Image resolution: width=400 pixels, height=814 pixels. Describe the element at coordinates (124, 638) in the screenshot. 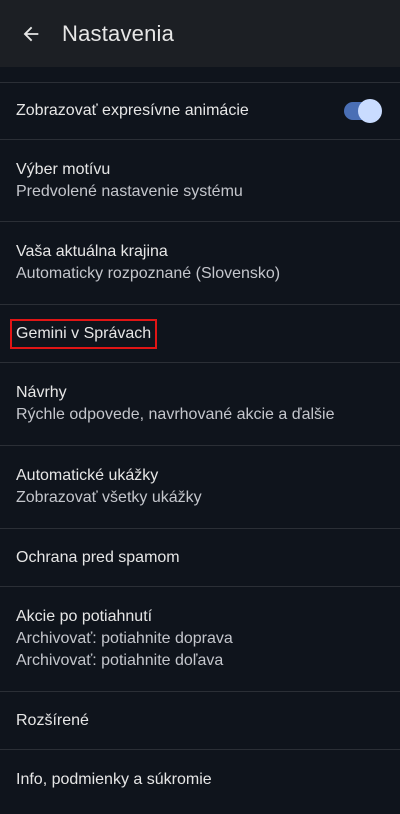

I see `setting-value: Archivovať: potiahnite doprava` at that location.